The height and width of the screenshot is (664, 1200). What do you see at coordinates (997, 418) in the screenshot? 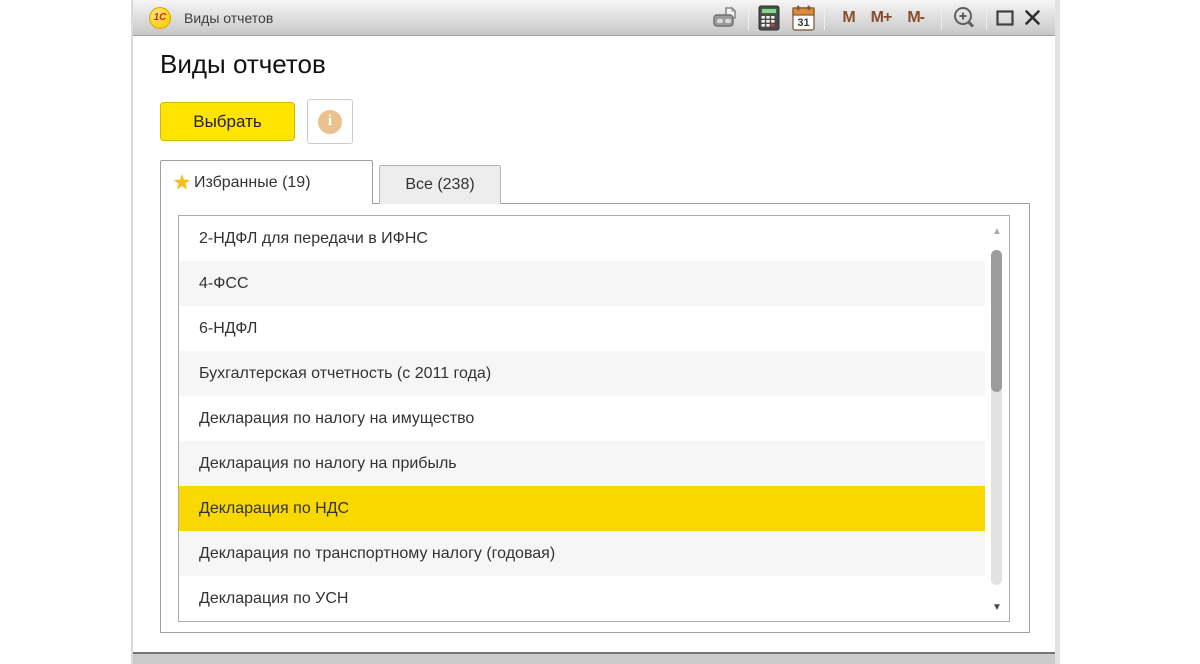
I see `scrollbar: ▲ ▼` at bounding box center [997, 418].